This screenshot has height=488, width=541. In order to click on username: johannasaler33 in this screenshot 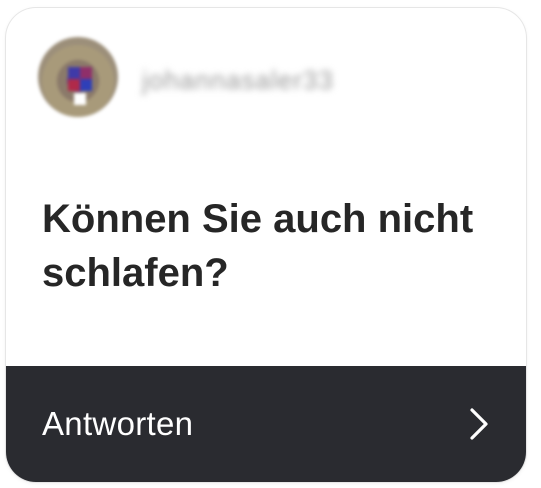, I will do `click(277, 80)`.